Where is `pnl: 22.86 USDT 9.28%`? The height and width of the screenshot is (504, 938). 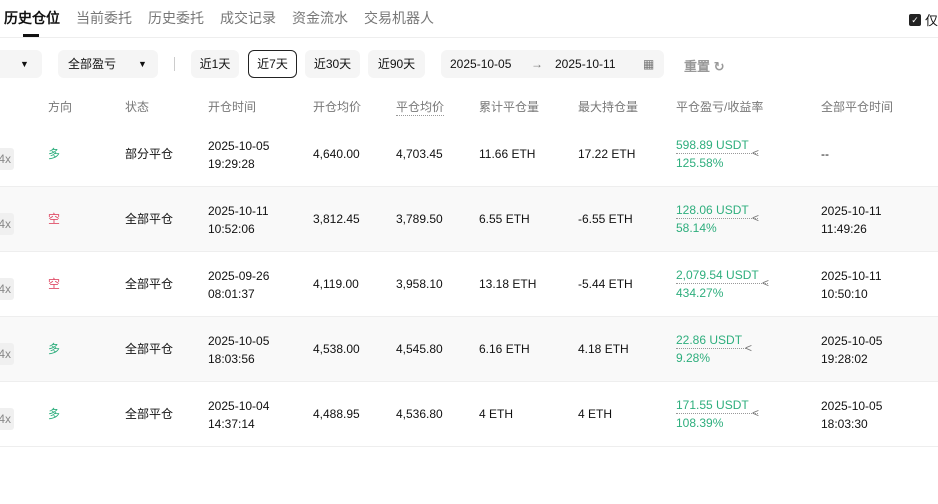
pnl: 22.86 USDT 9.28% is located at coordinates (711, 349).